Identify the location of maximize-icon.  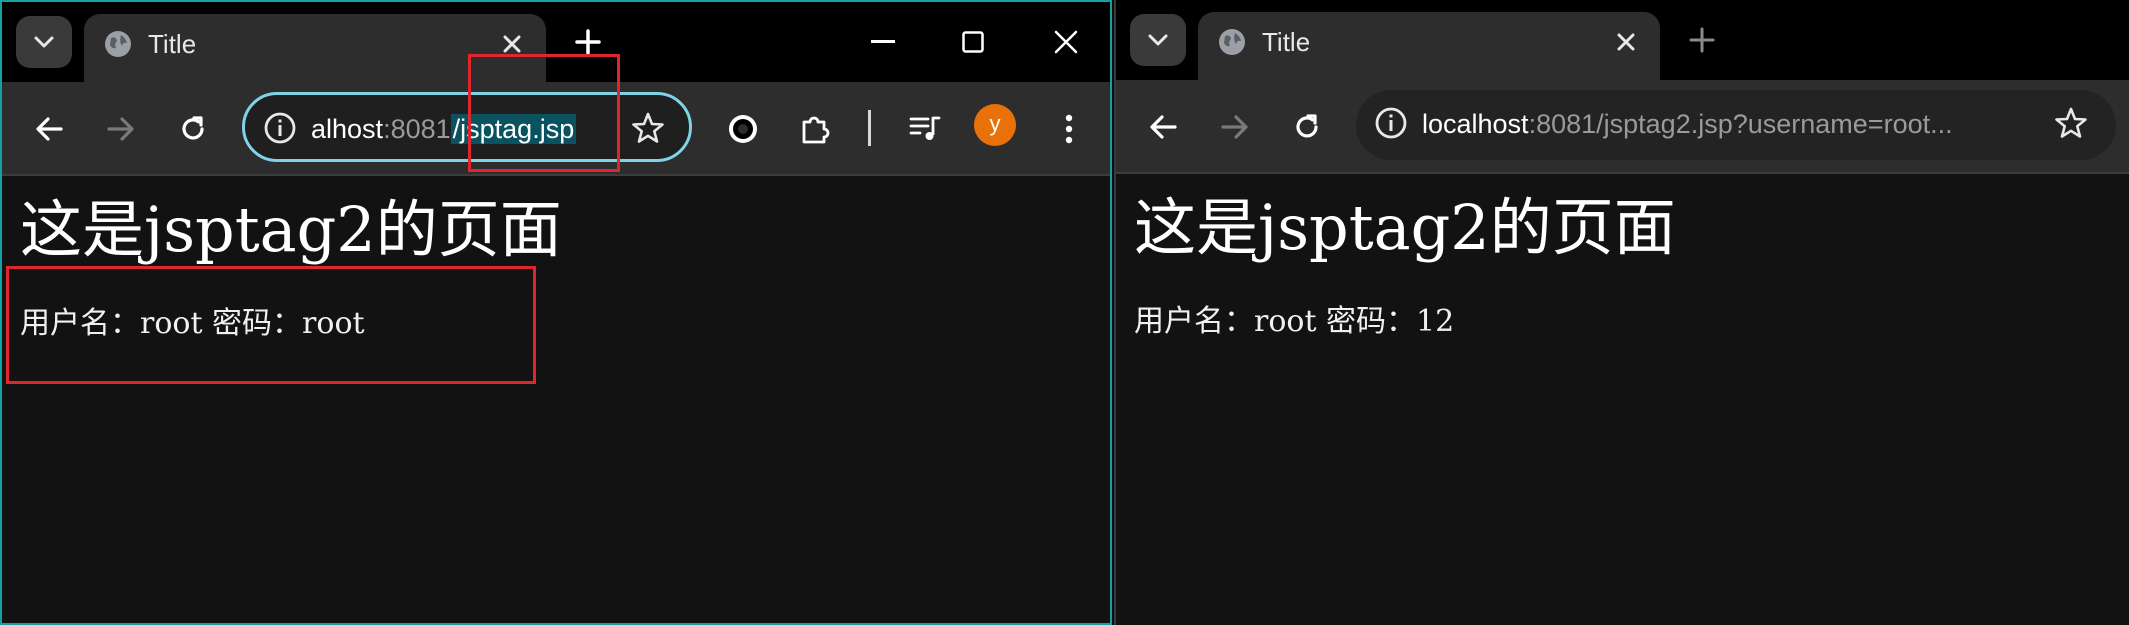
(973, 42).